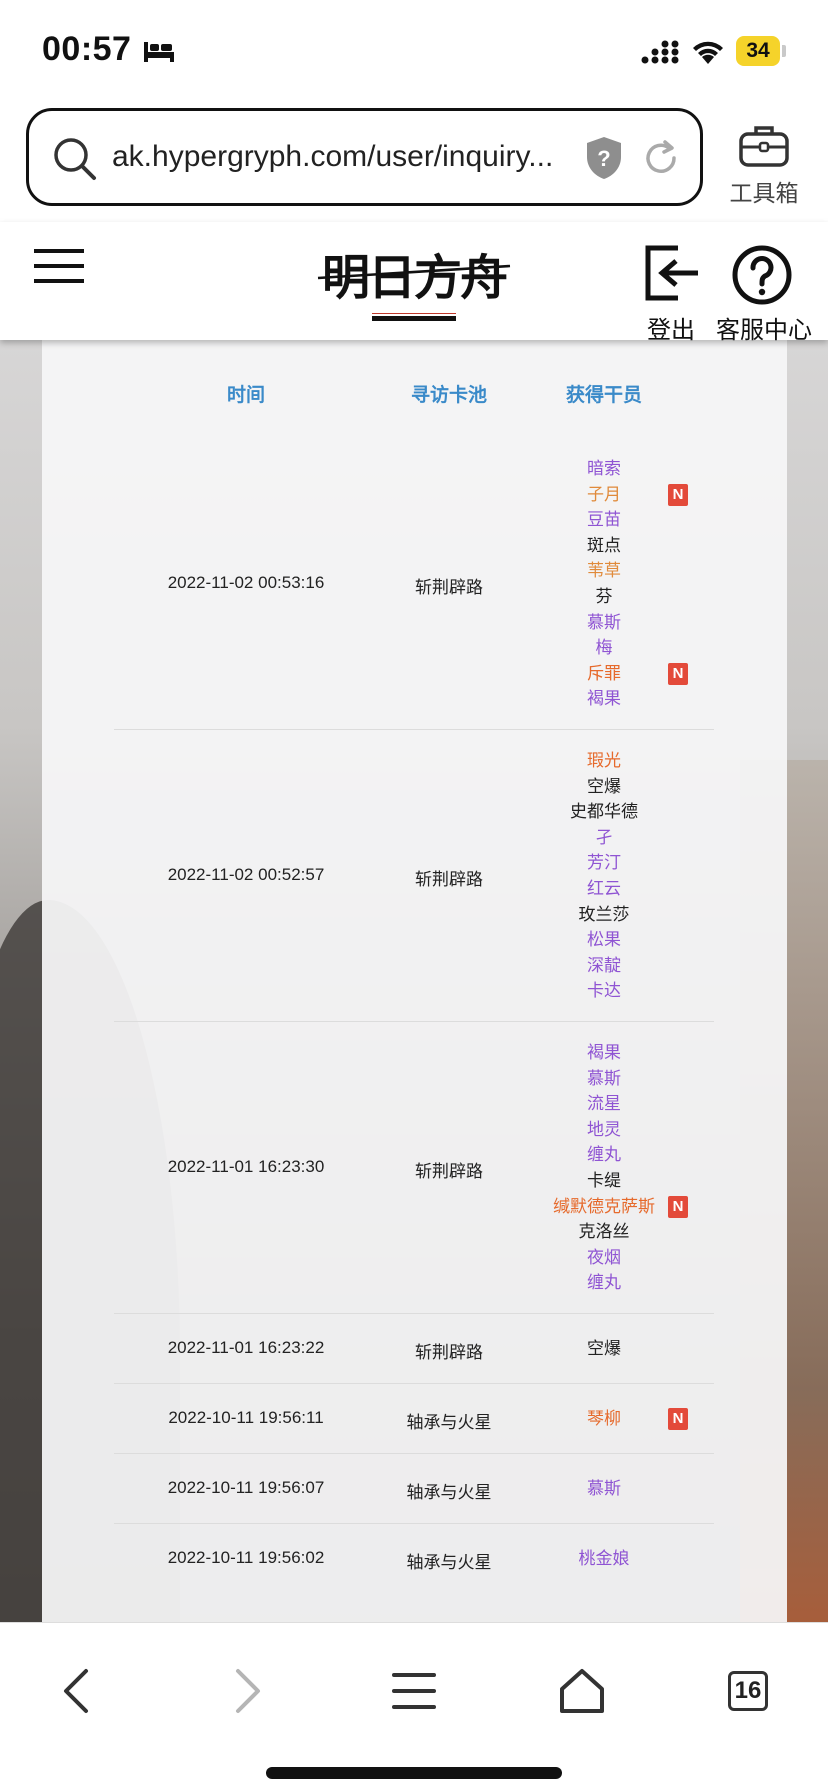 This screenshot has height=1792, width=828. Describe the element at coordinates (603, 395) in the screenshot. I see `column-header-operators: 获得干员` at that location.